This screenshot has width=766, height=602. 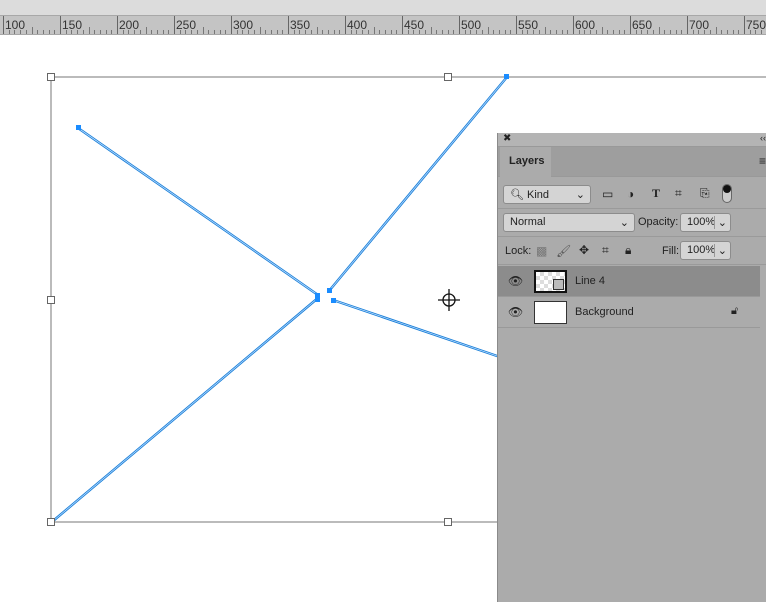 What do you see at coordinates (605, 250) in the screenshot?
I see `lock-artboard-icon: ⌗` at bounding box center [605, 250].